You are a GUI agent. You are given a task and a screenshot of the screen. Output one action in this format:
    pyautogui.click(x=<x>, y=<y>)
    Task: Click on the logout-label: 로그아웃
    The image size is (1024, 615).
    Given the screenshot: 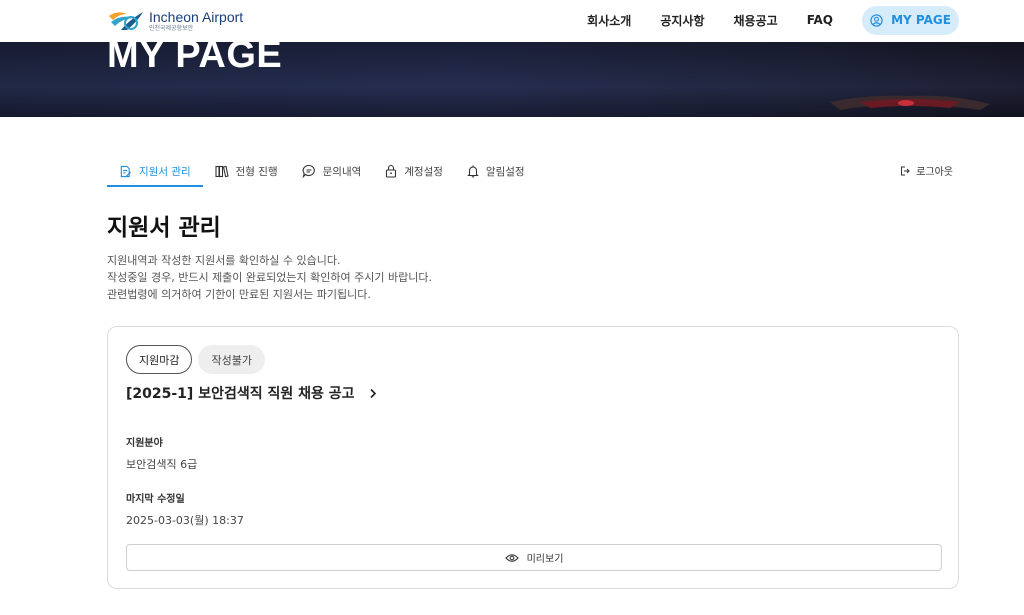 What is the action you would take?
    pyautogui.click(x=934, y=172)
    